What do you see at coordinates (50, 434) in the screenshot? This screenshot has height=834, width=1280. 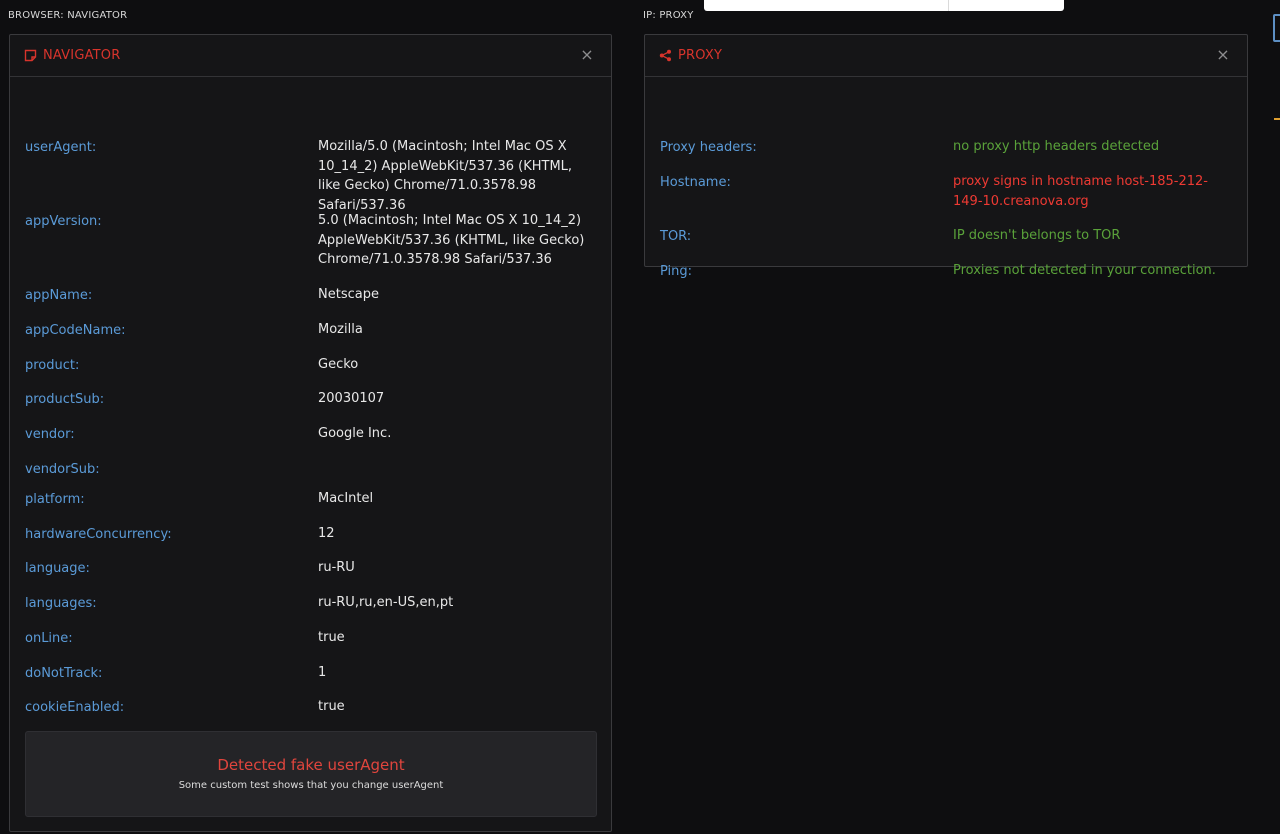 I see `navigator-row-key: vendor:` at bounding box center [50, 434].